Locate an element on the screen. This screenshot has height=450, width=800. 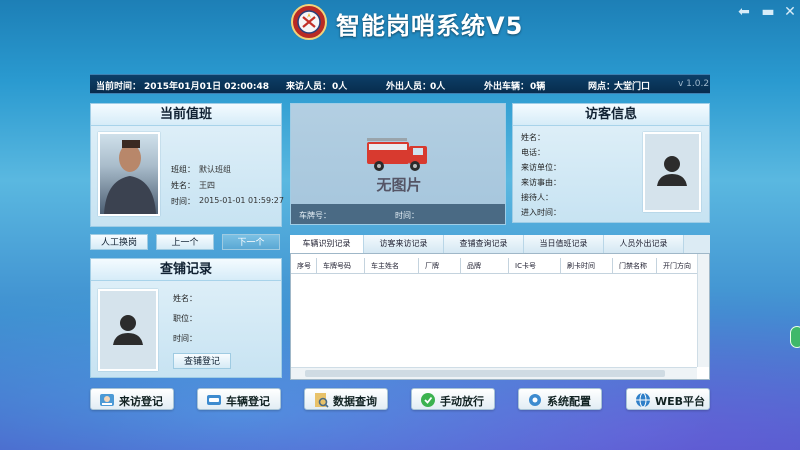
settings-icon is located at coordinates (535, 400).